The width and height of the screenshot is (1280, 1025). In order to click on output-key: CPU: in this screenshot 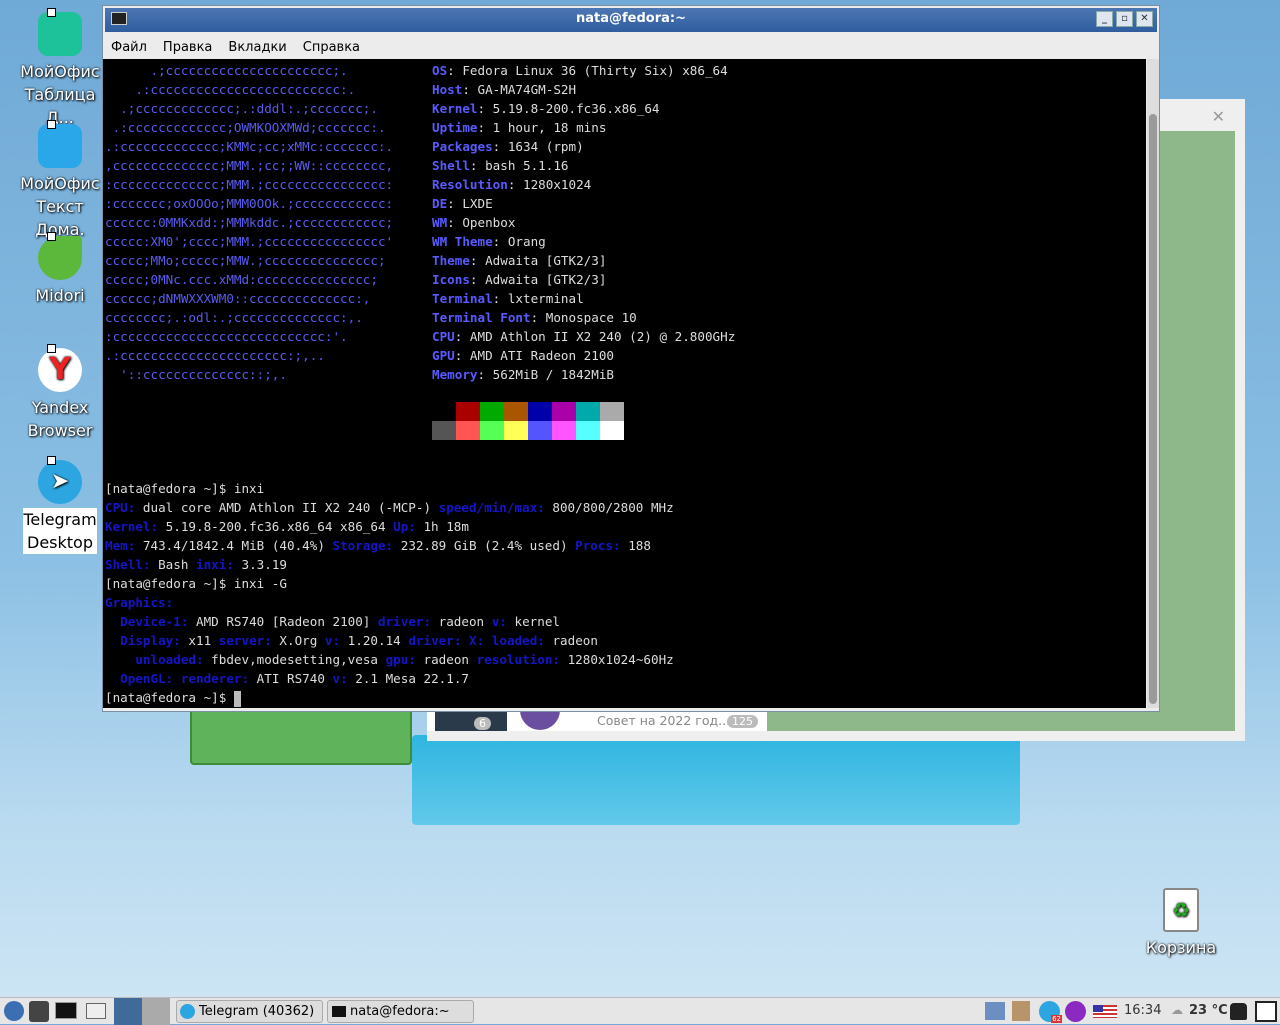, I will do `click(120, 507)`.